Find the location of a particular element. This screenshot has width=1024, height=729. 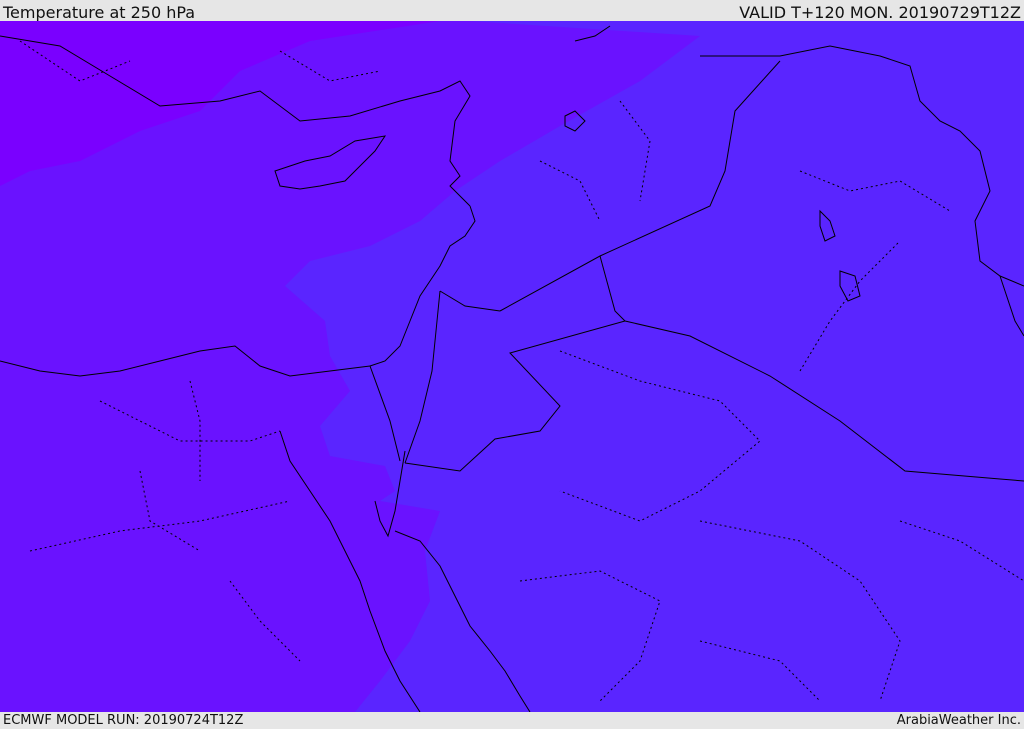

model-run: ECMWF MODEL RUN: 20190724T12Z is located at coordinates (123, 720).